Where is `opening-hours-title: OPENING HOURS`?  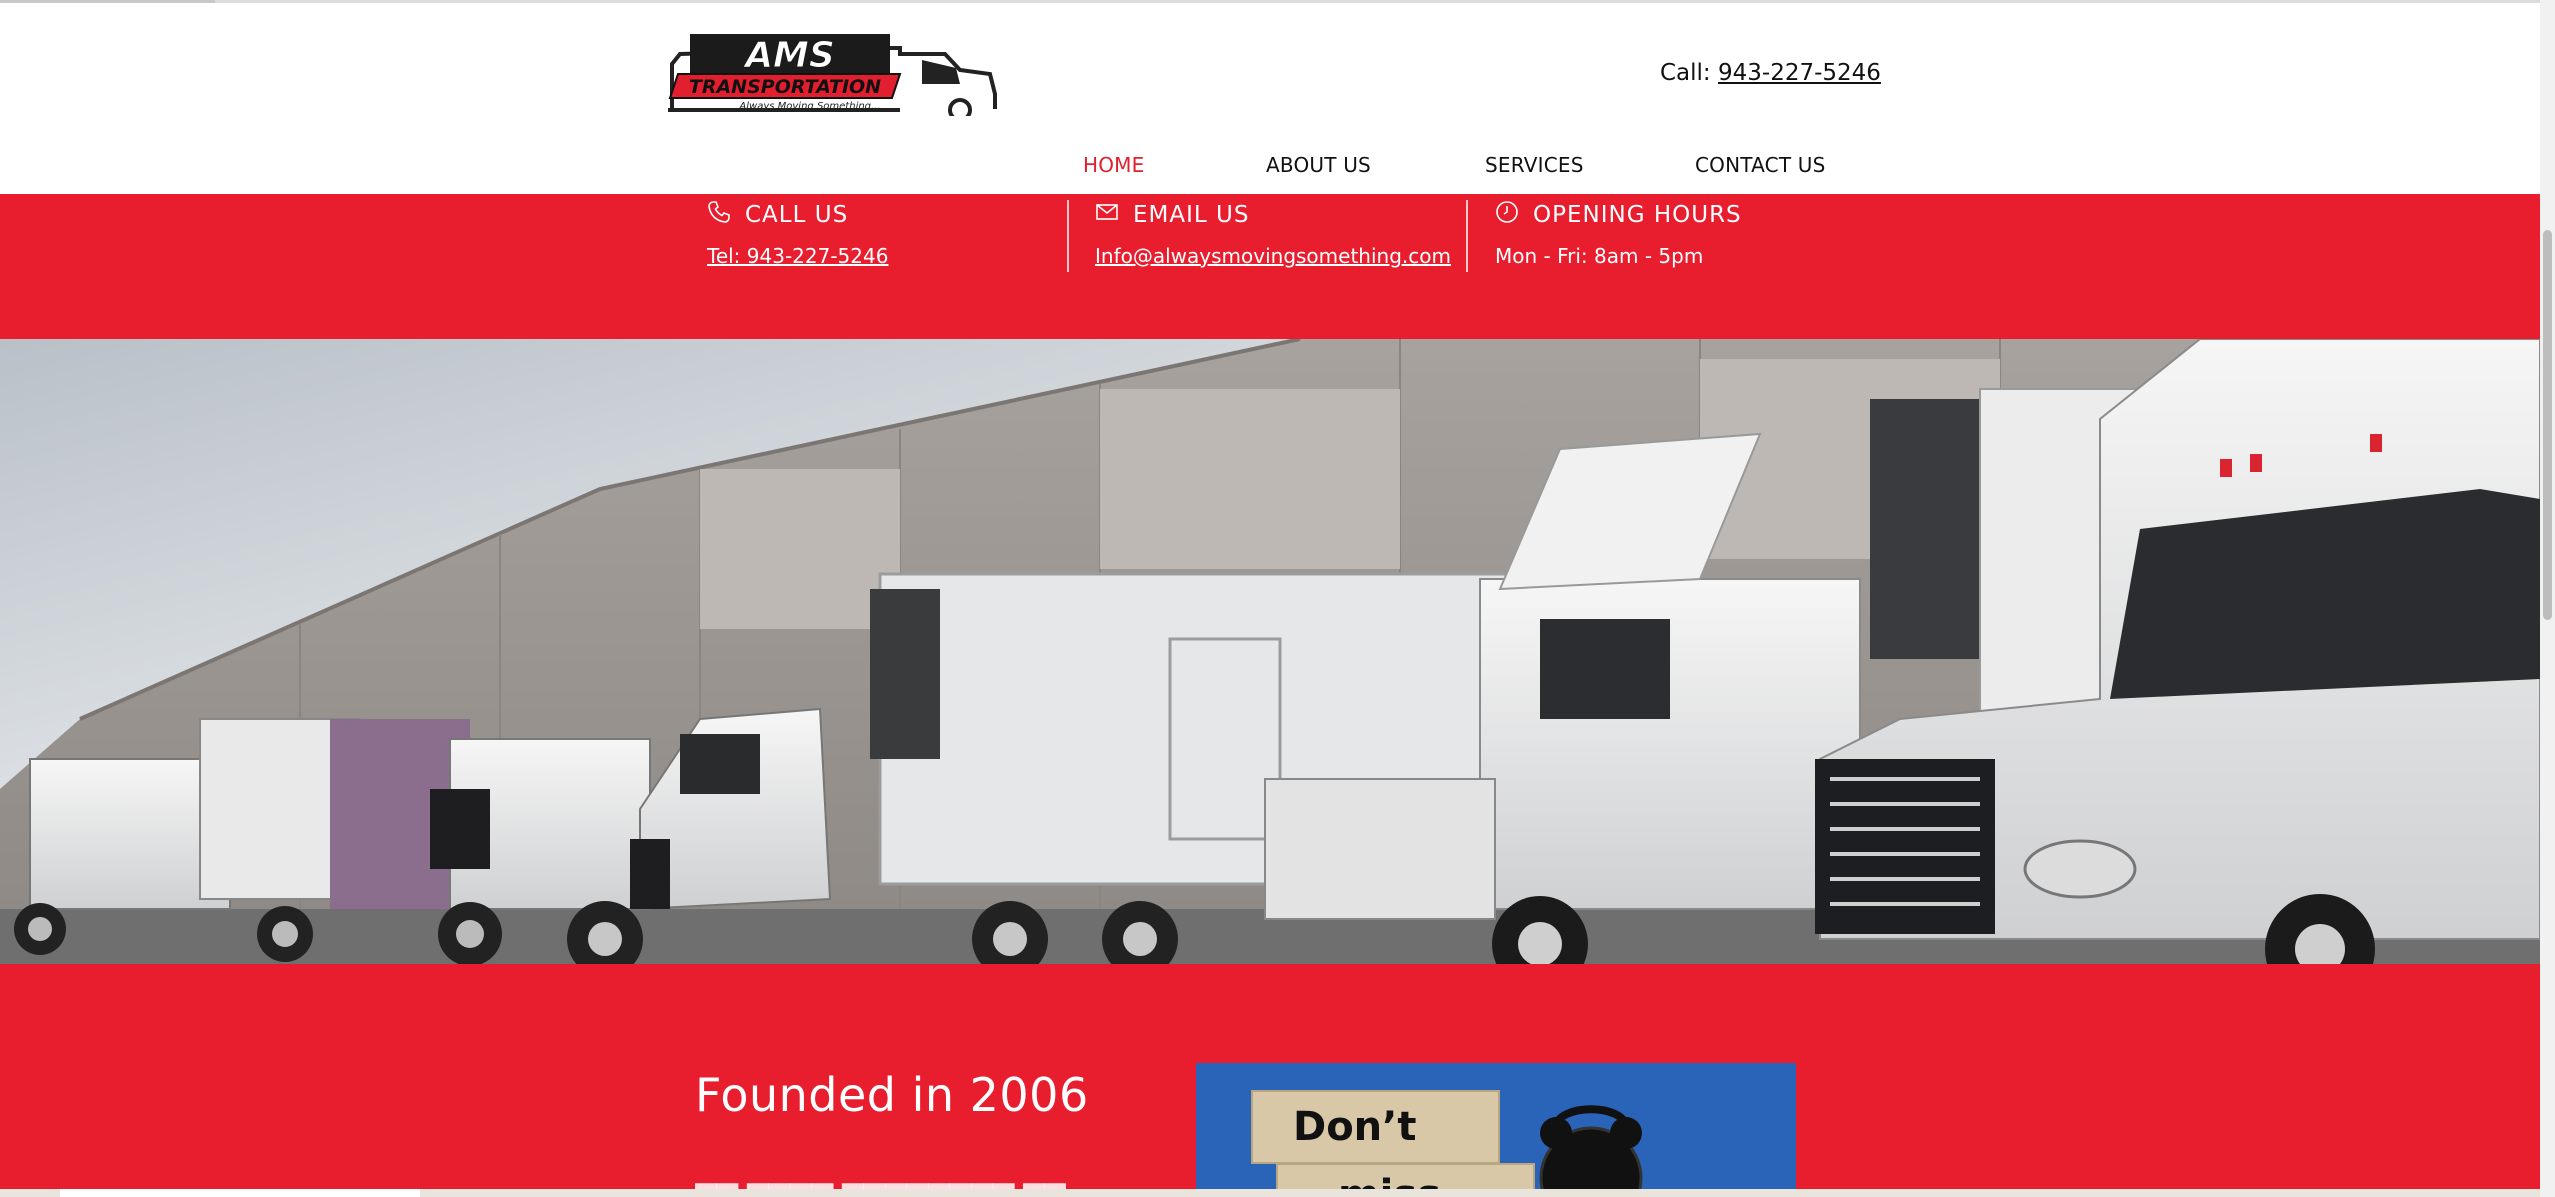 opening-hours-title: OPENING HOURS is located at coordinates (1637, 215).